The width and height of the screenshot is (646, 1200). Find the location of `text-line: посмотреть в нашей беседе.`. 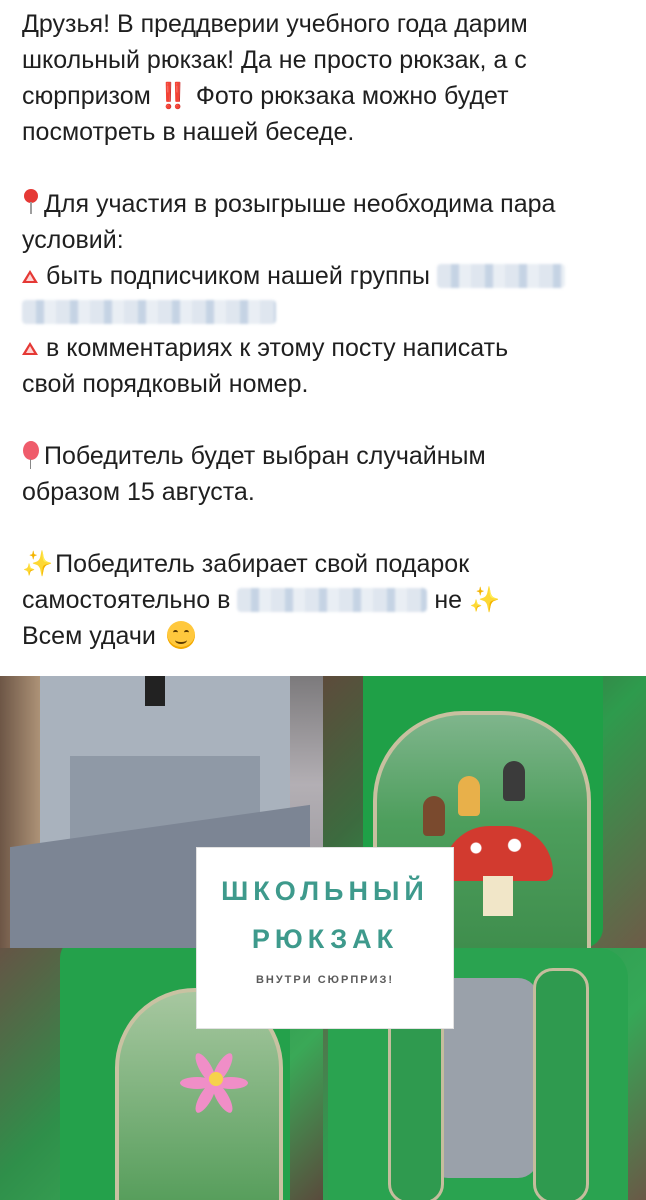

text-line: посмотреть в нашей беседе. is located at coordinates (188, 132).